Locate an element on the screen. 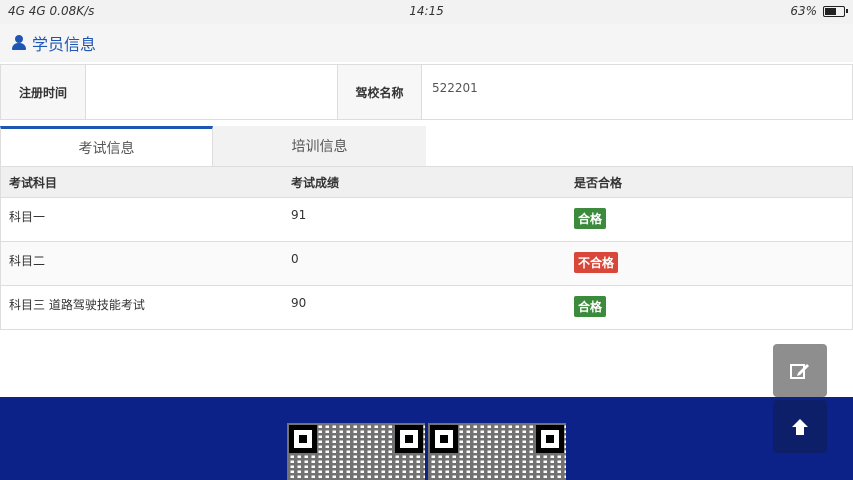 The height and width of the screenshot is (480, 853). status-bar: 4G 4G 0.08K/s 14:15 63% is located at coordinates (426, 12).